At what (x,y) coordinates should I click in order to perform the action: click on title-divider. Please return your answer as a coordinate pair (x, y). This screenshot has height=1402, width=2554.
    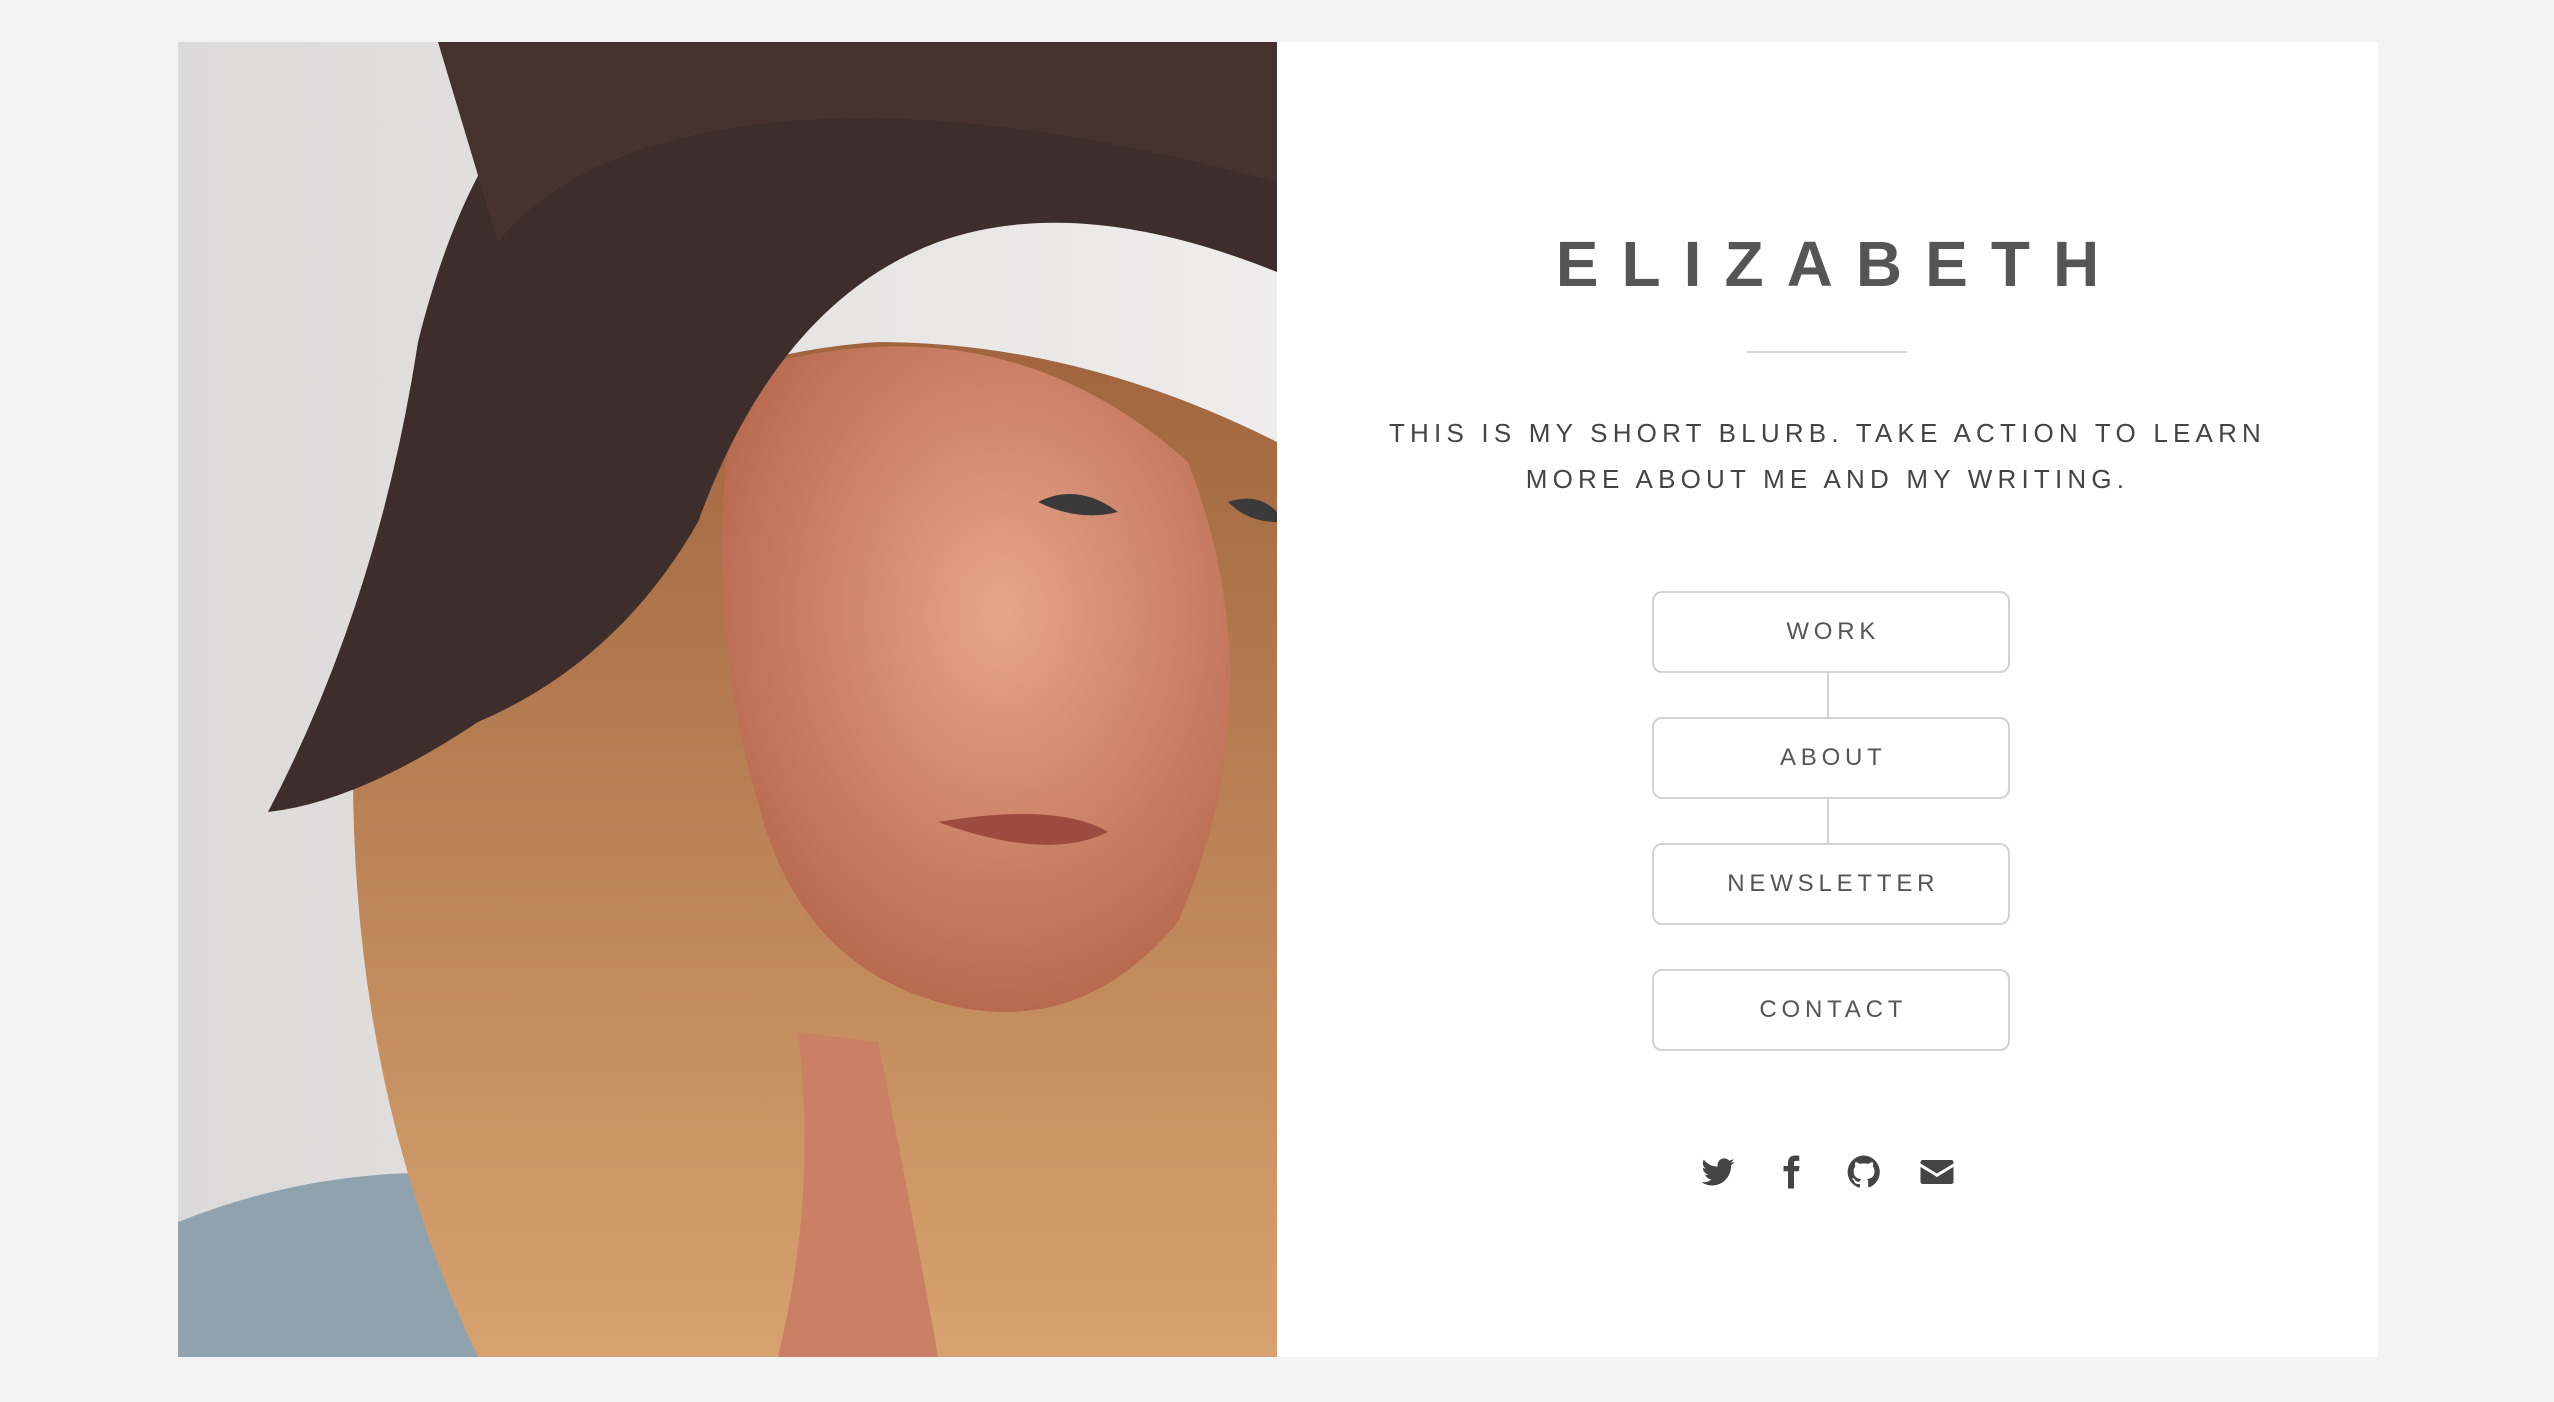
    Looking at the image, I should click on (1827, 352).